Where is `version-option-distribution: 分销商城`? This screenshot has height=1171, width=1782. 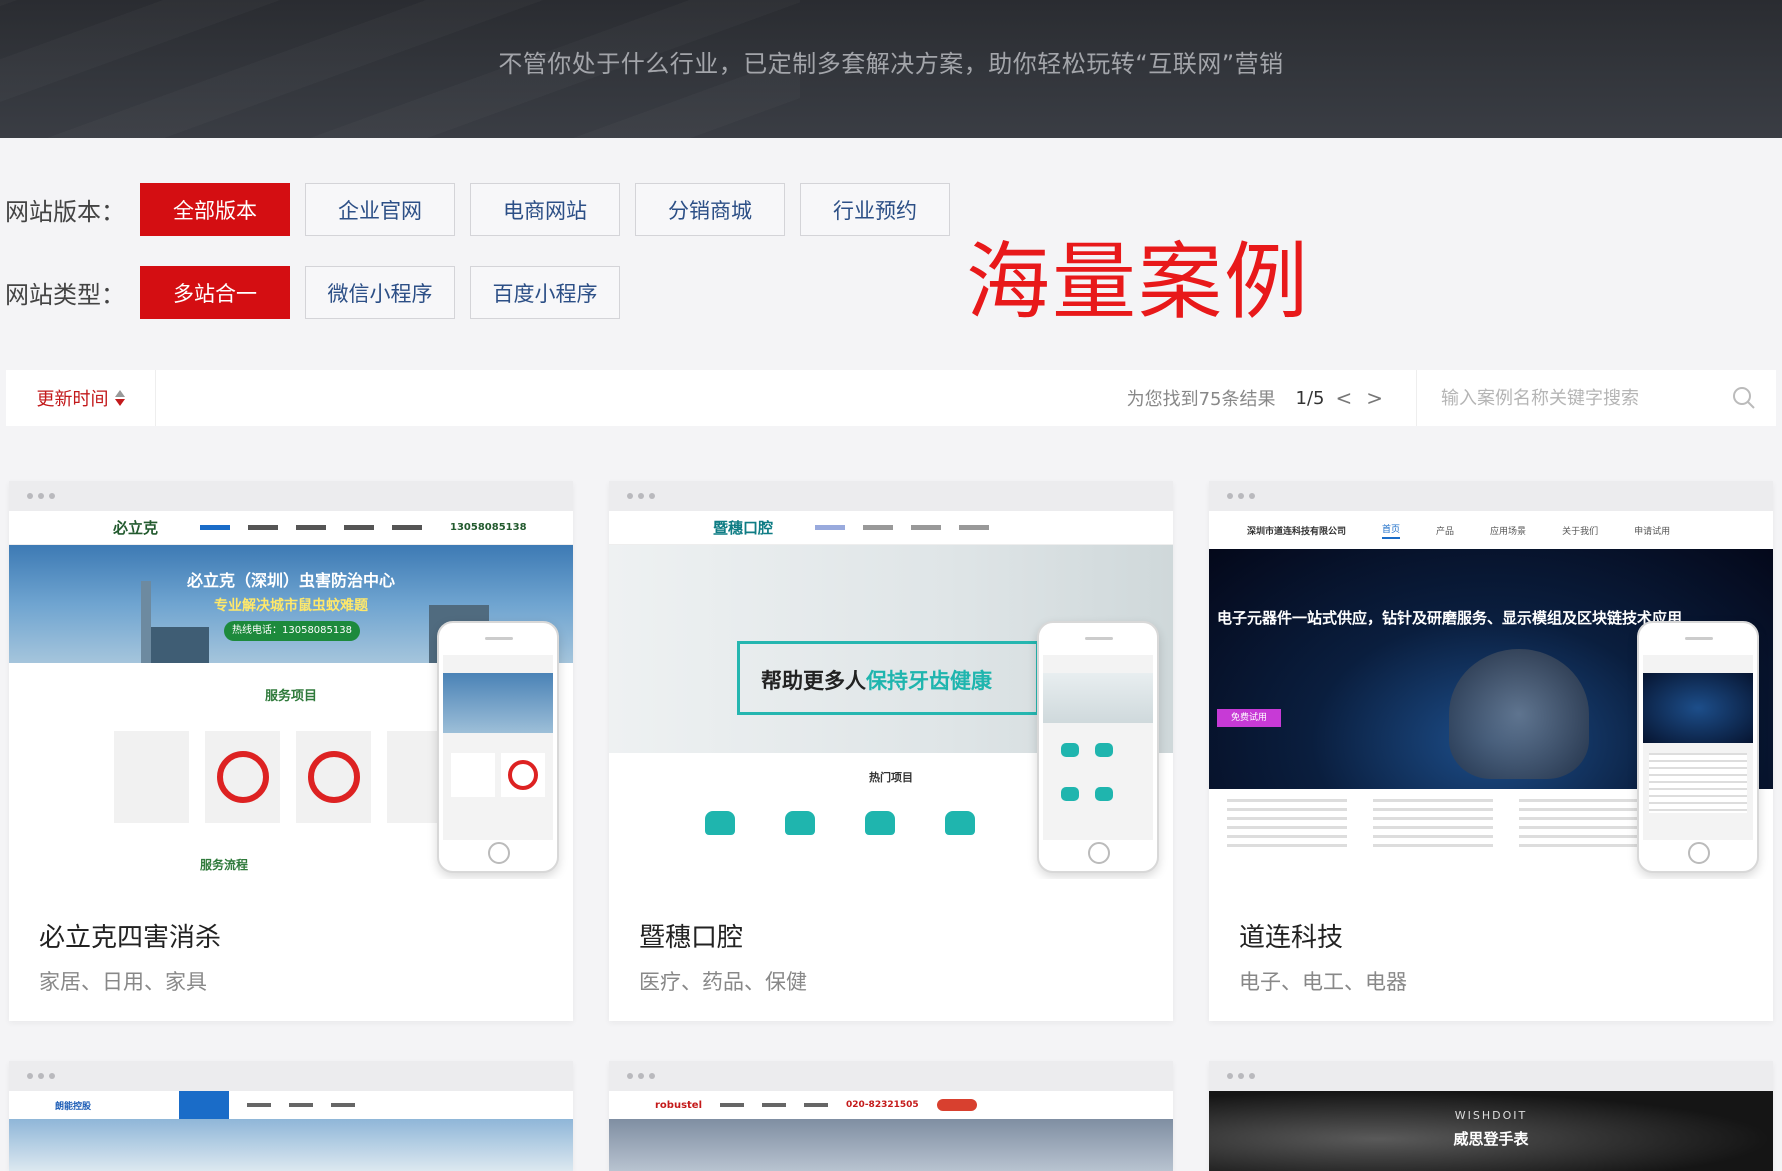
version-option-distribution: 分销商城 is located at coordinates (710, 209).